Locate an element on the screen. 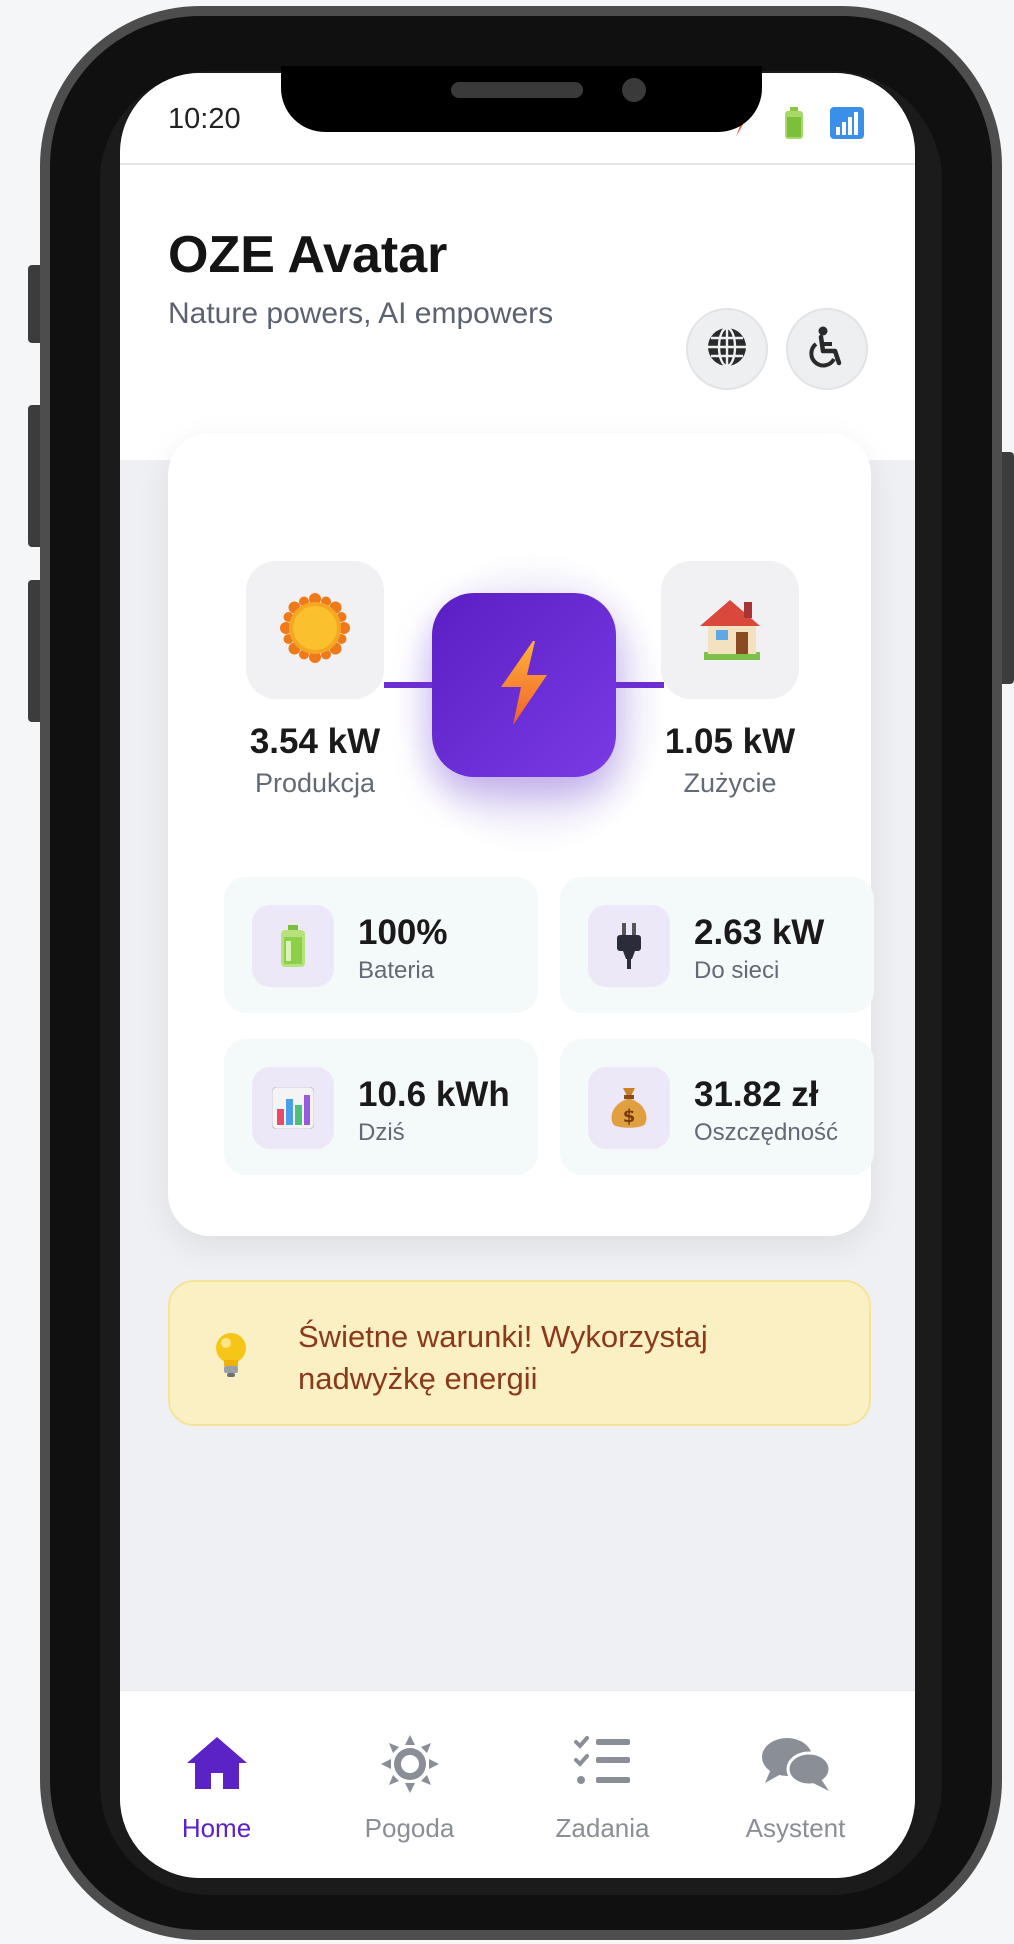 This screenshot has height=1944, width=1014. stat-grid-export-value: 2.63 kW is located at coordinates (759, 932).